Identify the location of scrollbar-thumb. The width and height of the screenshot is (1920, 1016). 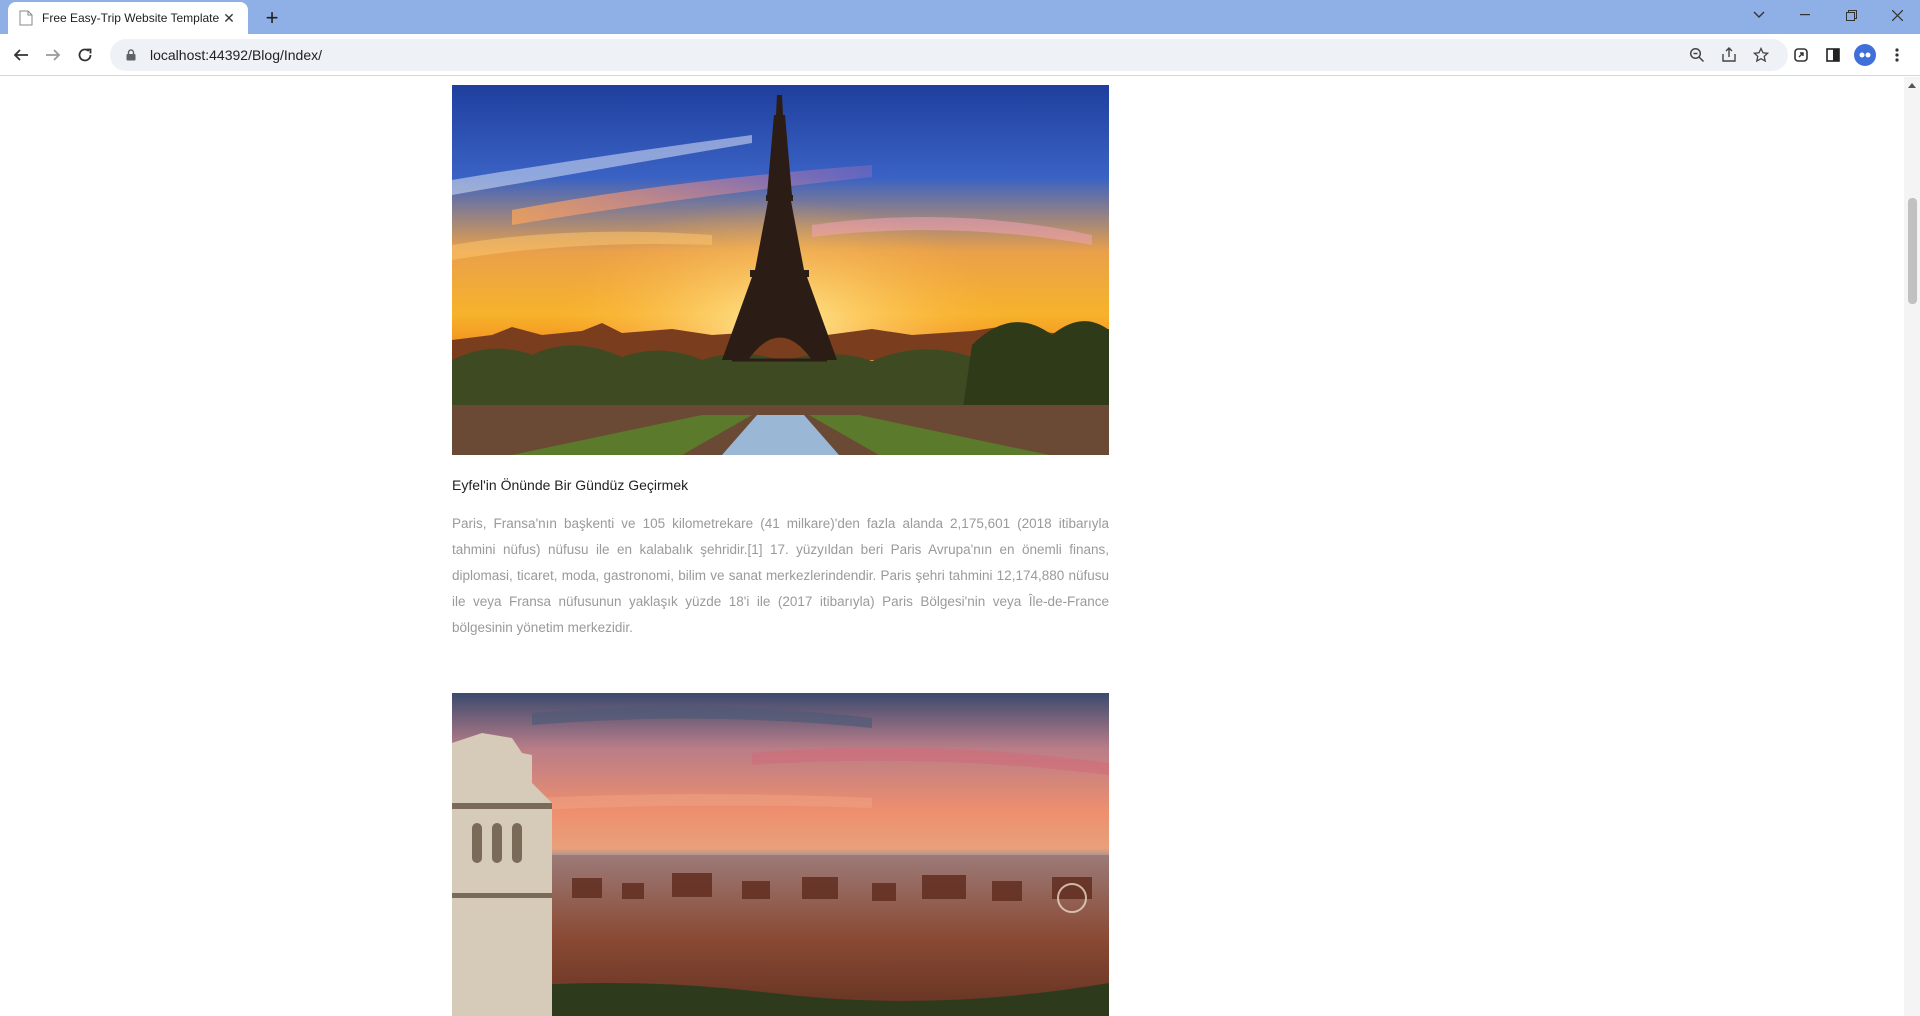
(1912, 251).